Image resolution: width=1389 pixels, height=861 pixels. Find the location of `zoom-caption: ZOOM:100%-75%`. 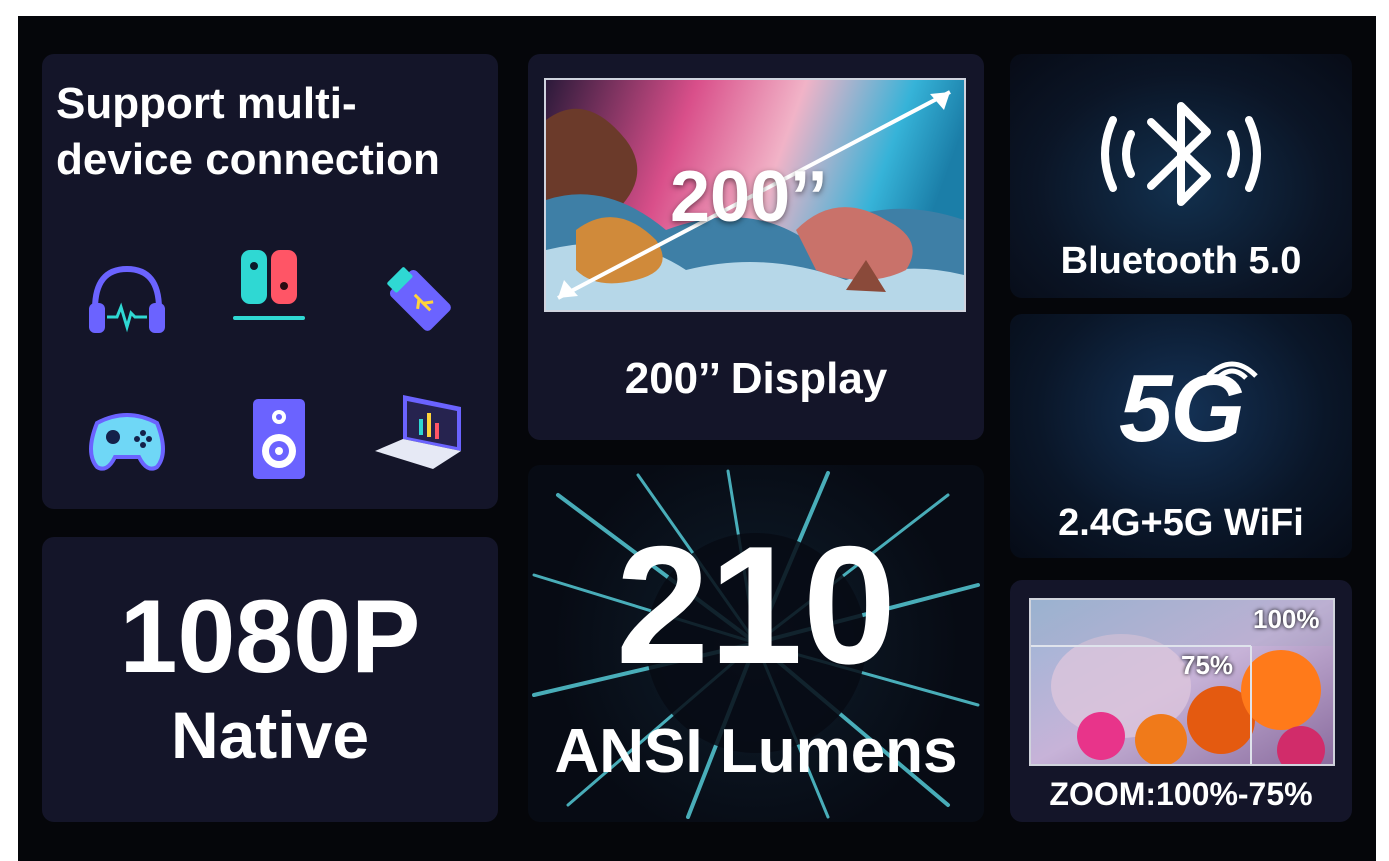

zoom-caption: ZOOM:100%-75% is located at coordinates (1181, 794).